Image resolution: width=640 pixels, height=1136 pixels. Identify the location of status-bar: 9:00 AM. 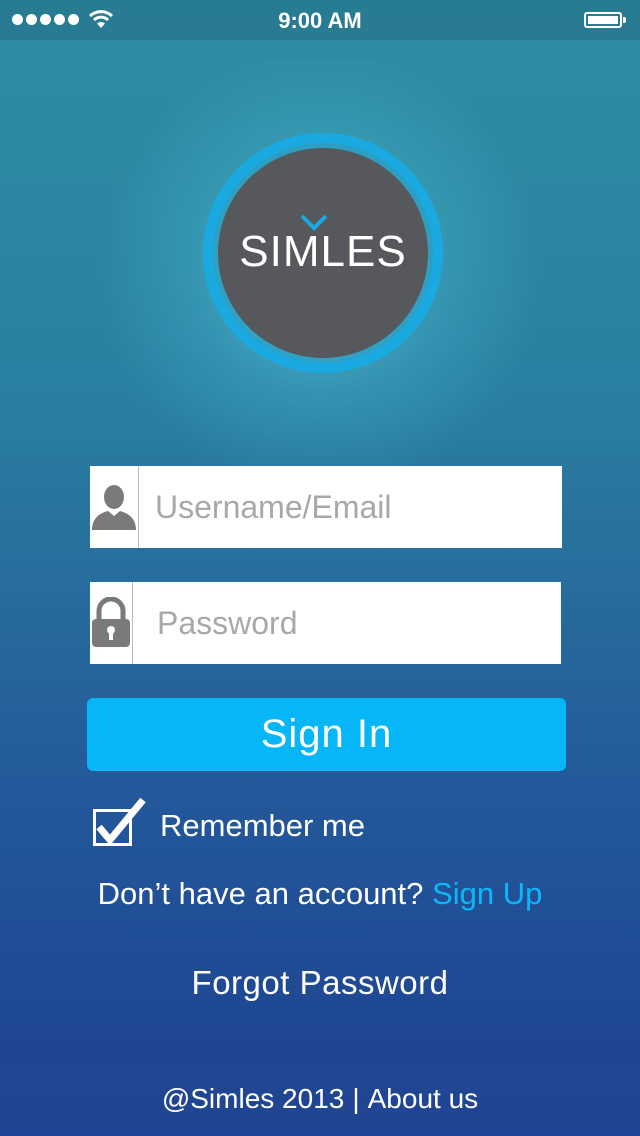
(320, 20).